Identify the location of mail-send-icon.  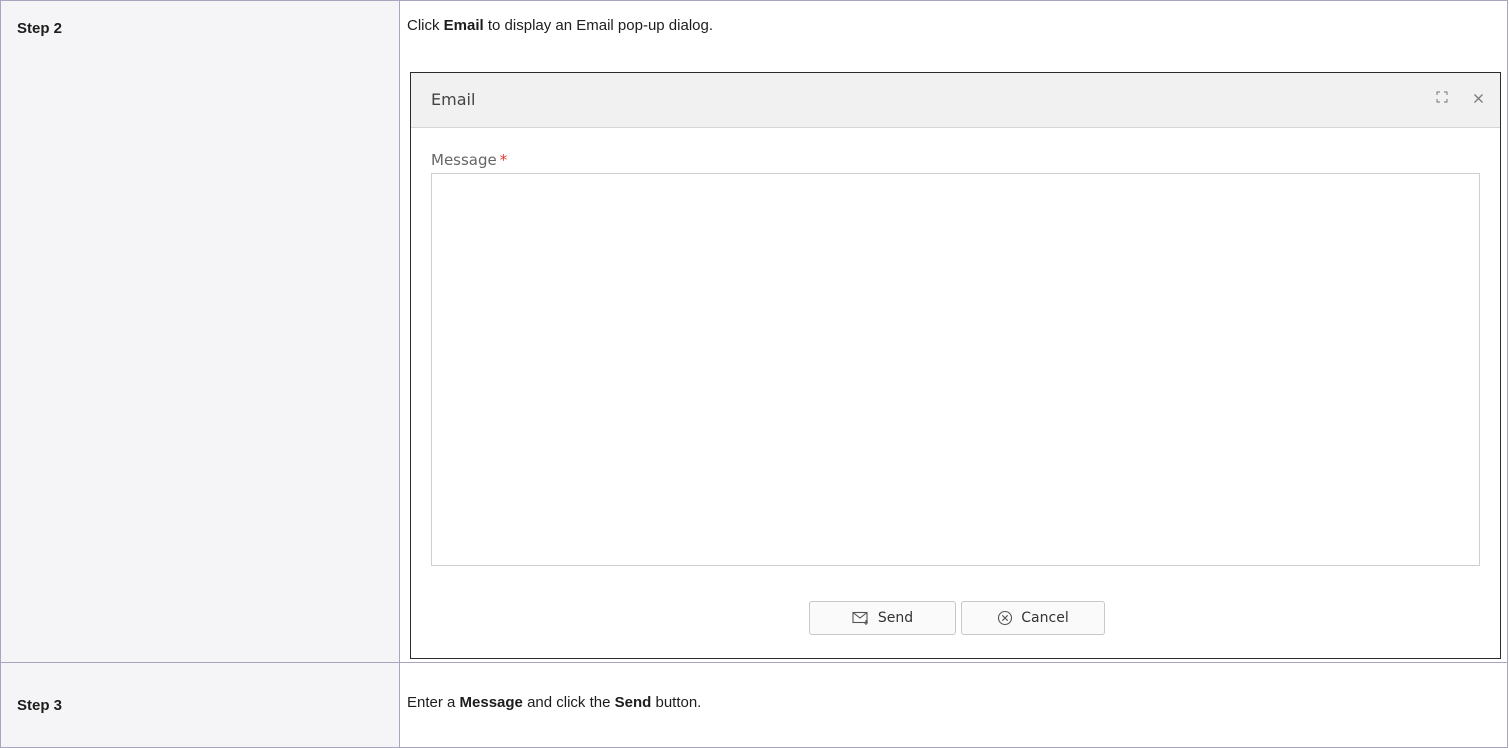
(861, 618).